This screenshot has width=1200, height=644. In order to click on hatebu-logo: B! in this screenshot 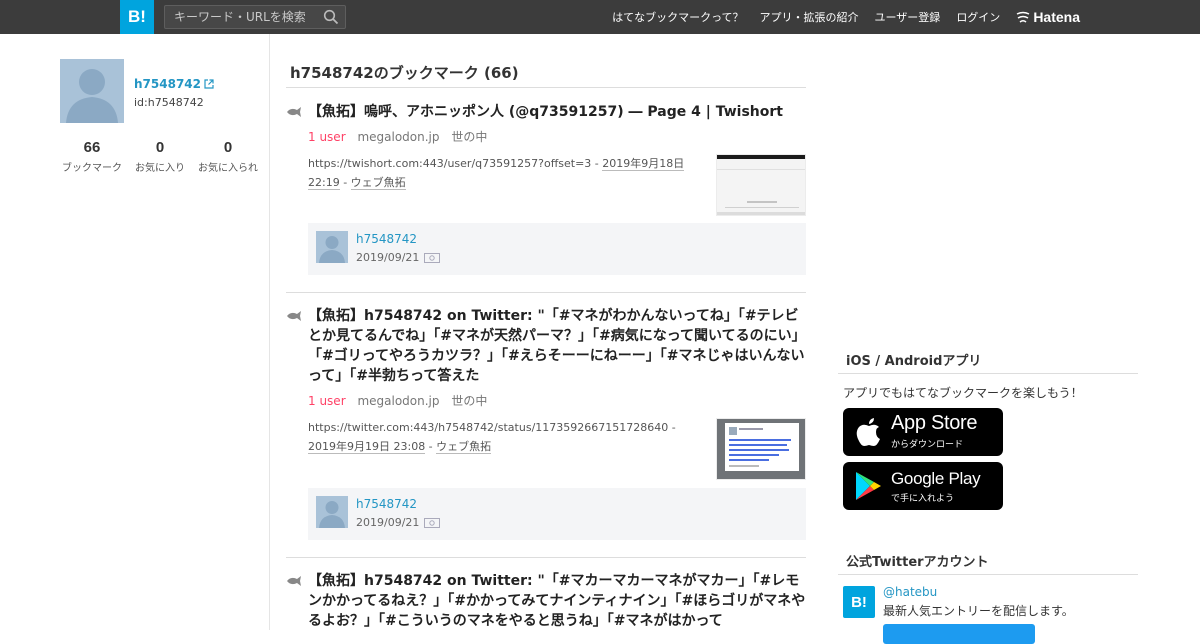, I will do `click(137, 17)`.